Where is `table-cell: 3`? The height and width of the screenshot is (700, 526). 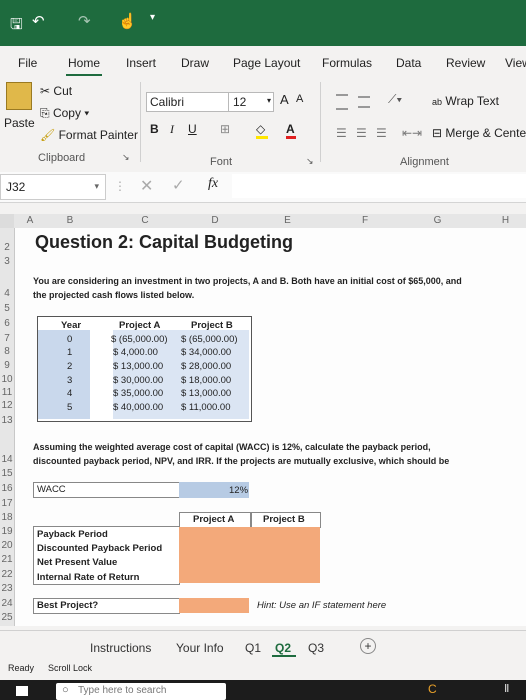
table-cell: 3 is located at coordinates (69, 380).